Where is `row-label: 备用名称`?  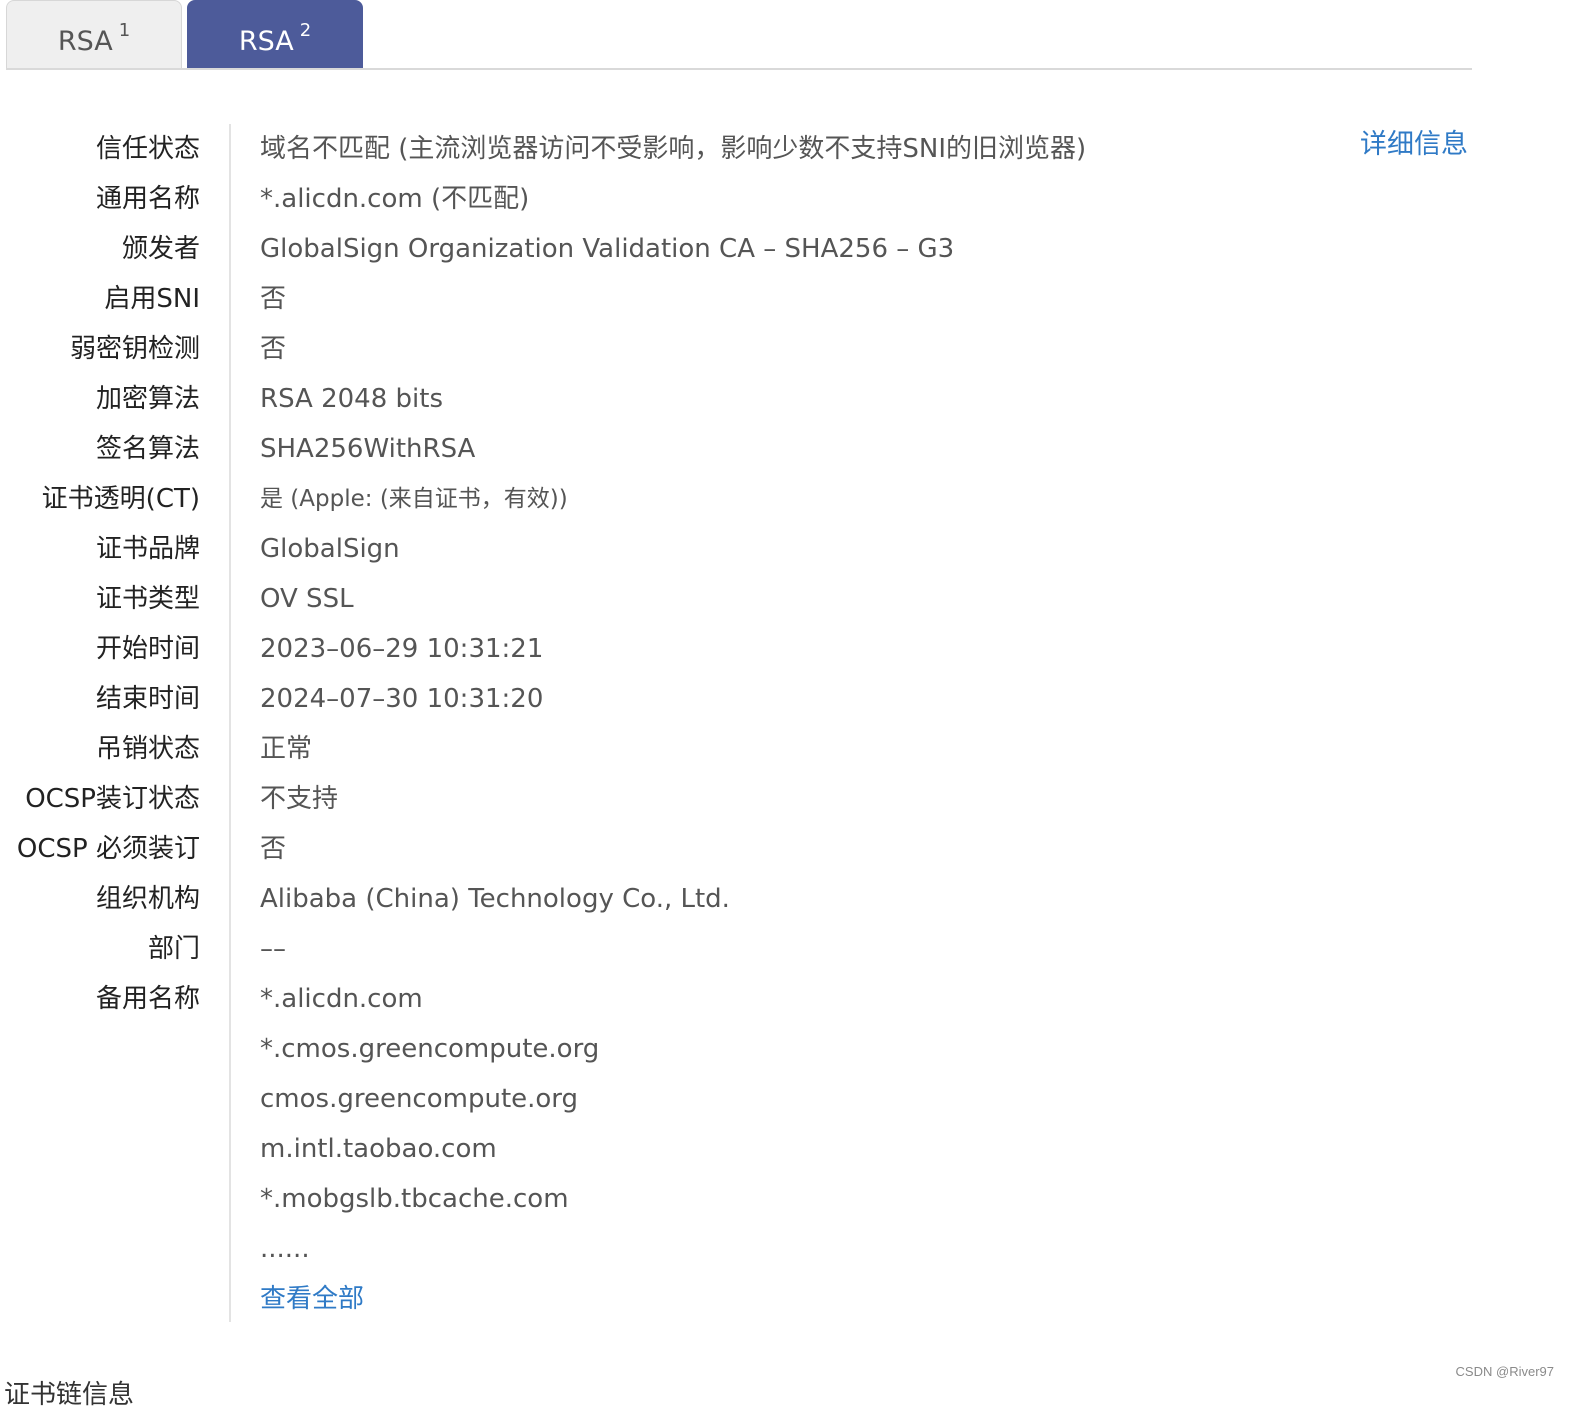 row-label: 备用名称 is located at coordinates (147, 999).